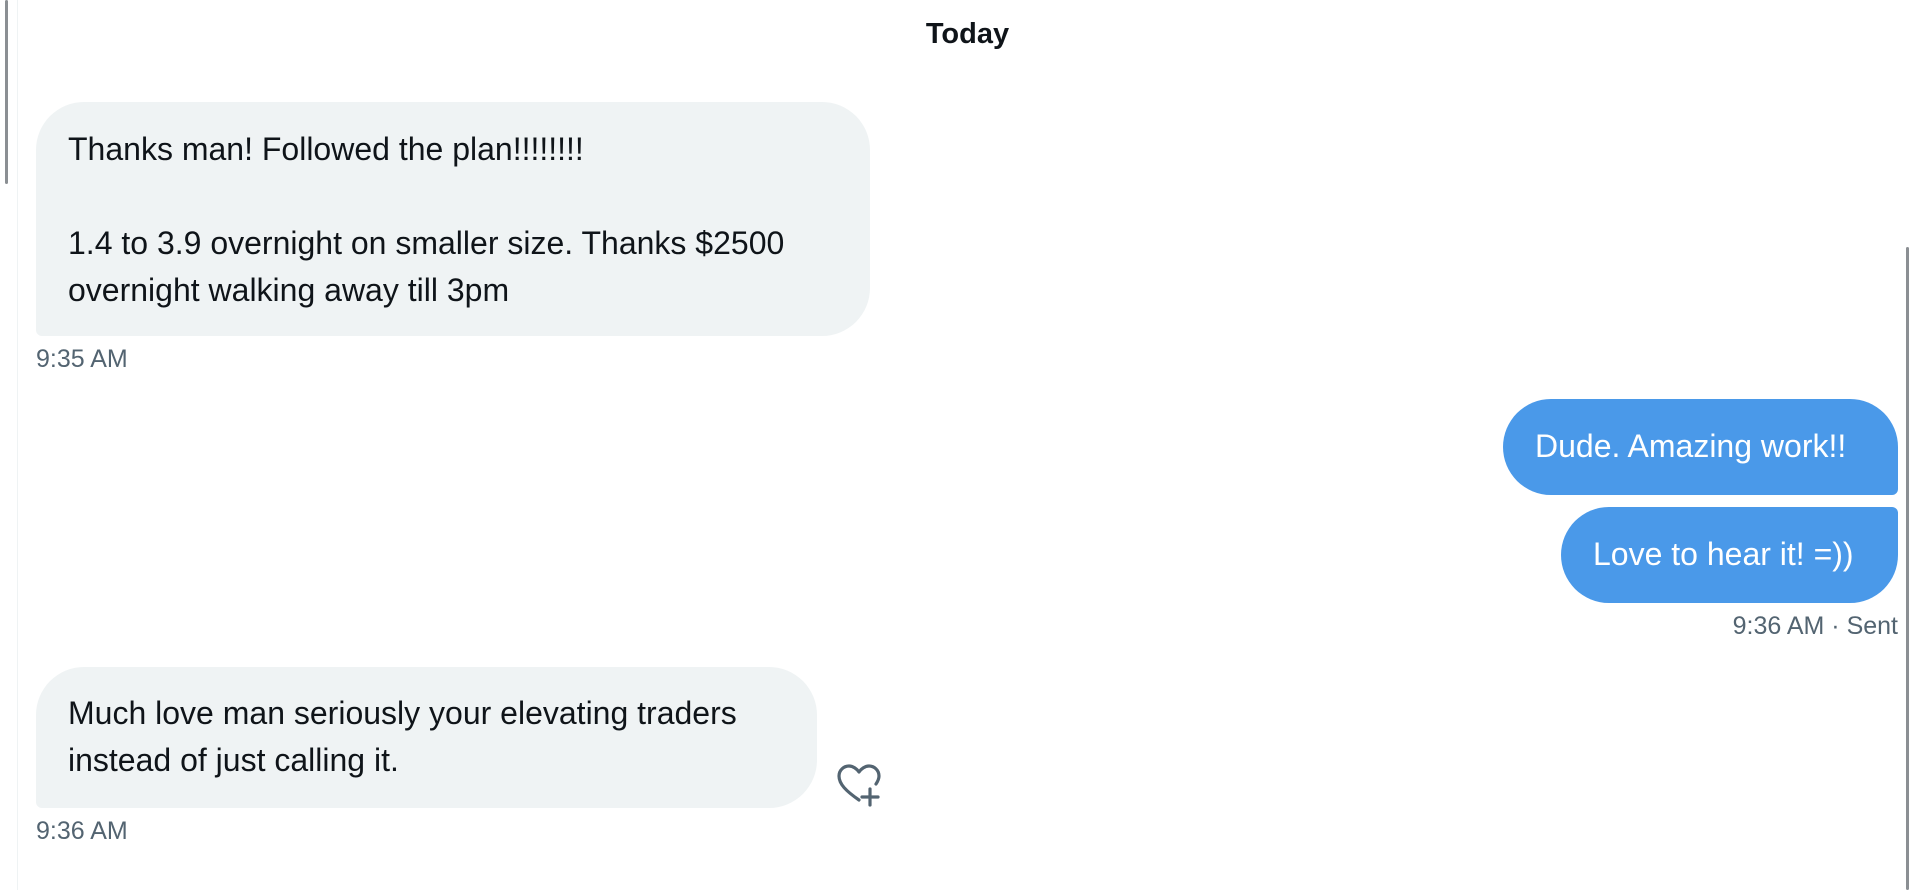 This screenshot has width=1915, height=890. I want to click on sent-message-bubble: Love to hear it! =)), so click(1729, 555).